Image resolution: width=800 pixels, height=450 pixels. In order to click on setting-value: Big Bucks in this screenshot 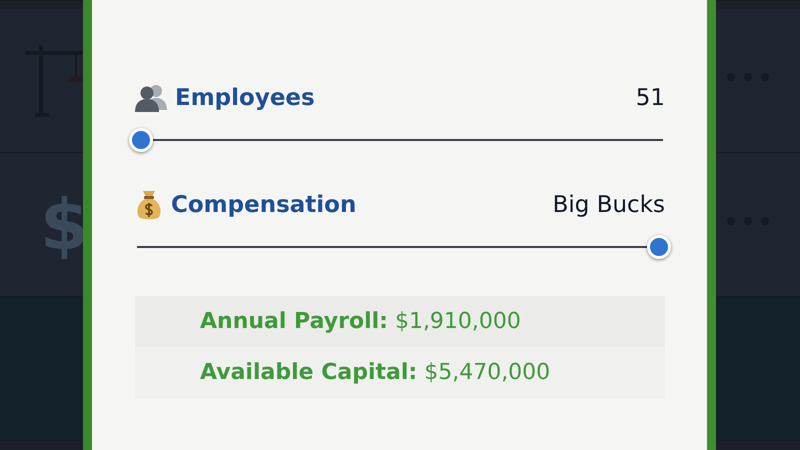, I will do `click(608, 205)`.